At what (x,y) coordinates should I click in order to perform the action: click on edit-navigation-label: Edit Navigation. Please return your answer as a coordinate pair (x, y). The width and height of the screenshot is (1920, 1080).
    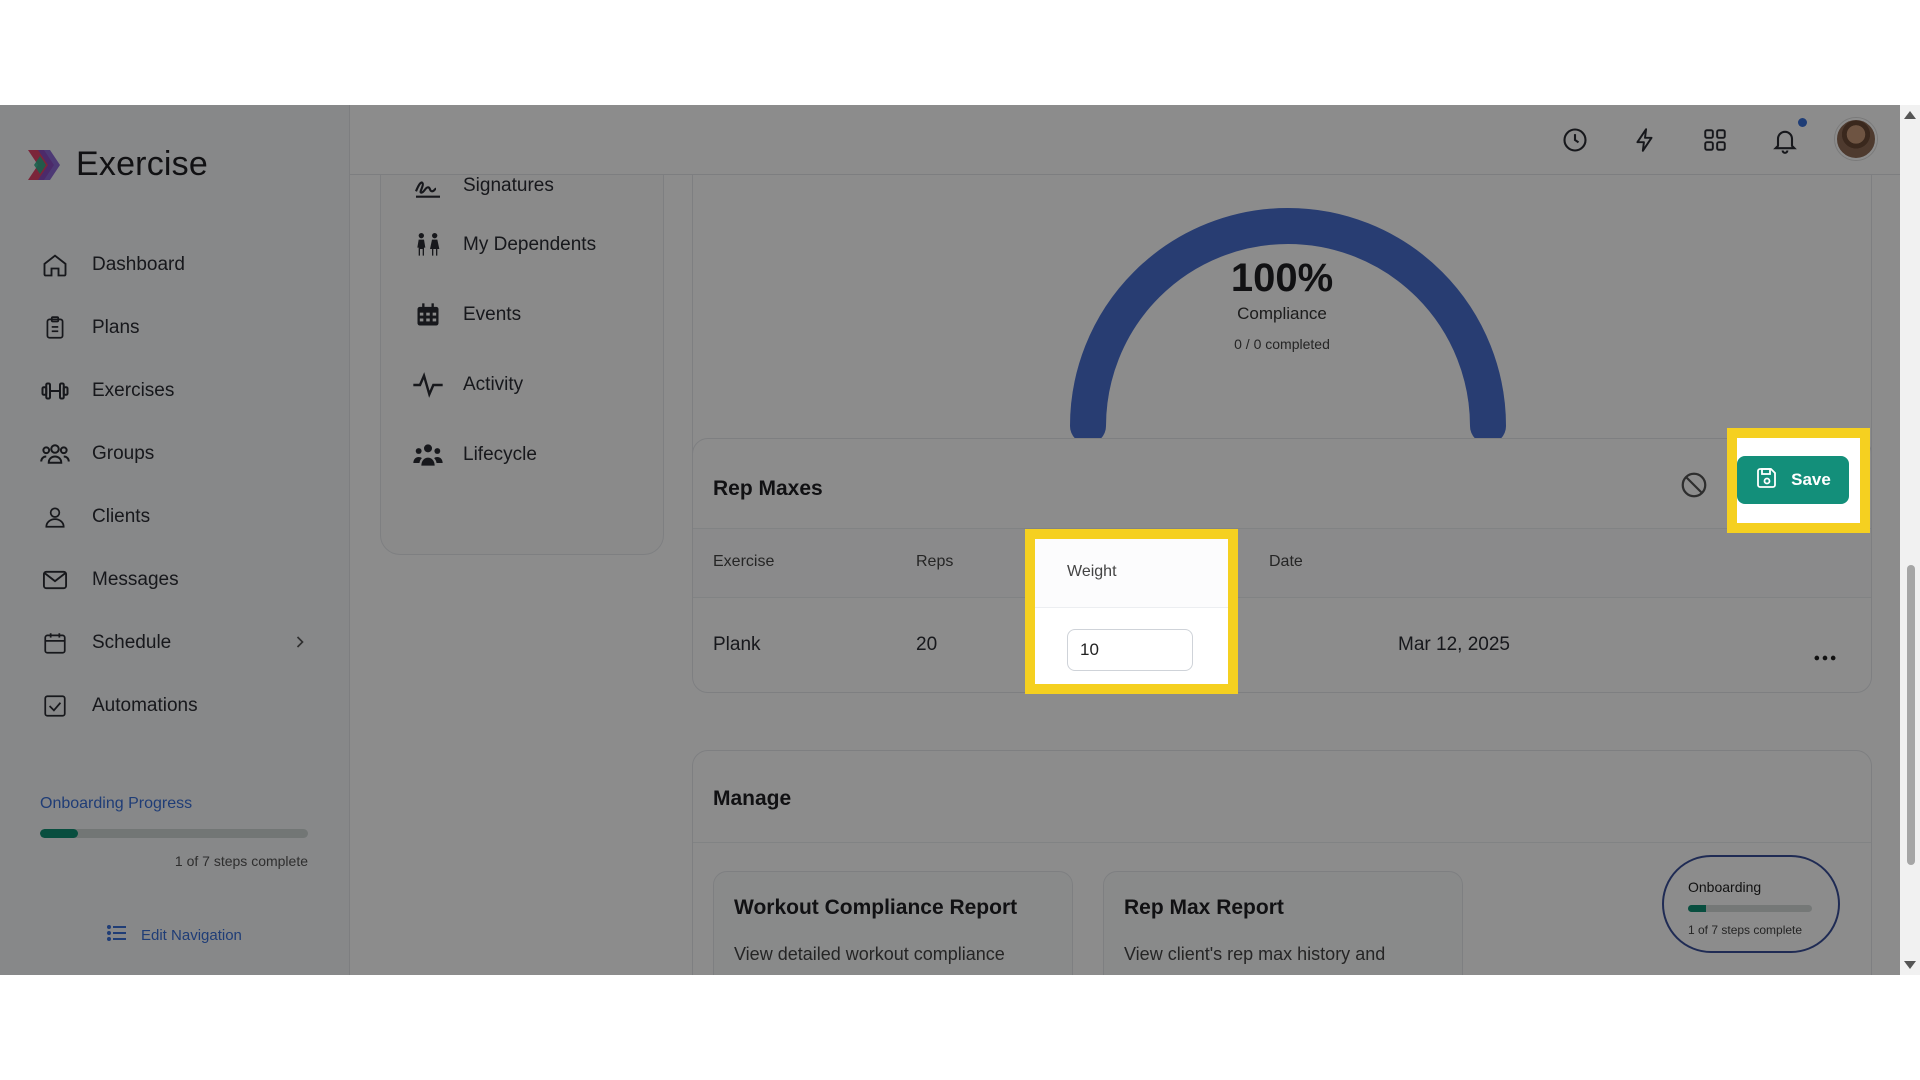
    Looking at the image, I should click on (191, 935).